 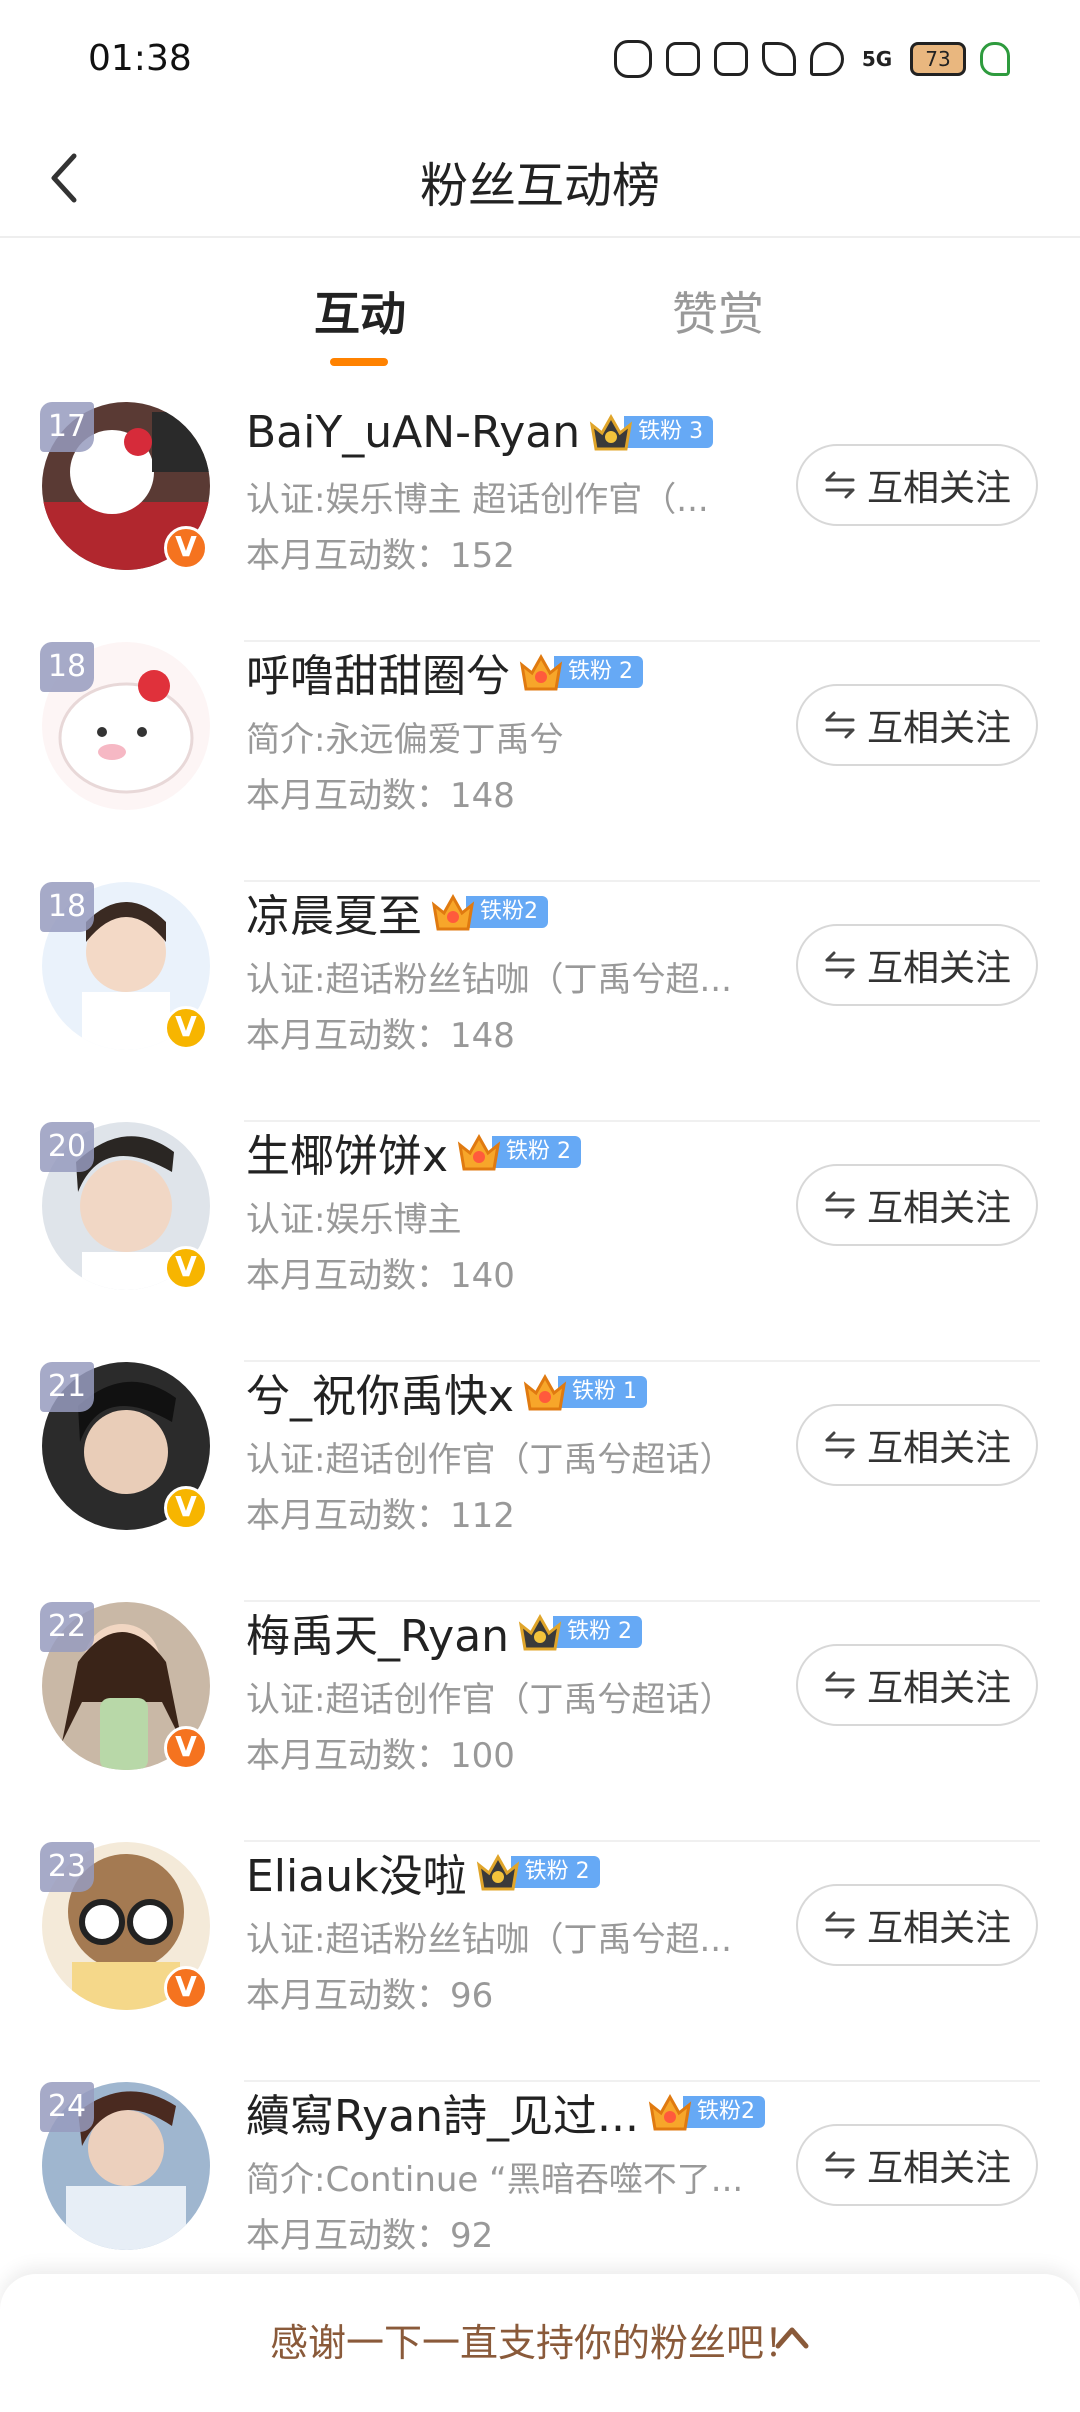 What do you see at coordinates (67, 1627) in the screenshot?
I see `rank-badge: 22` at bounding box center [67, 1627].